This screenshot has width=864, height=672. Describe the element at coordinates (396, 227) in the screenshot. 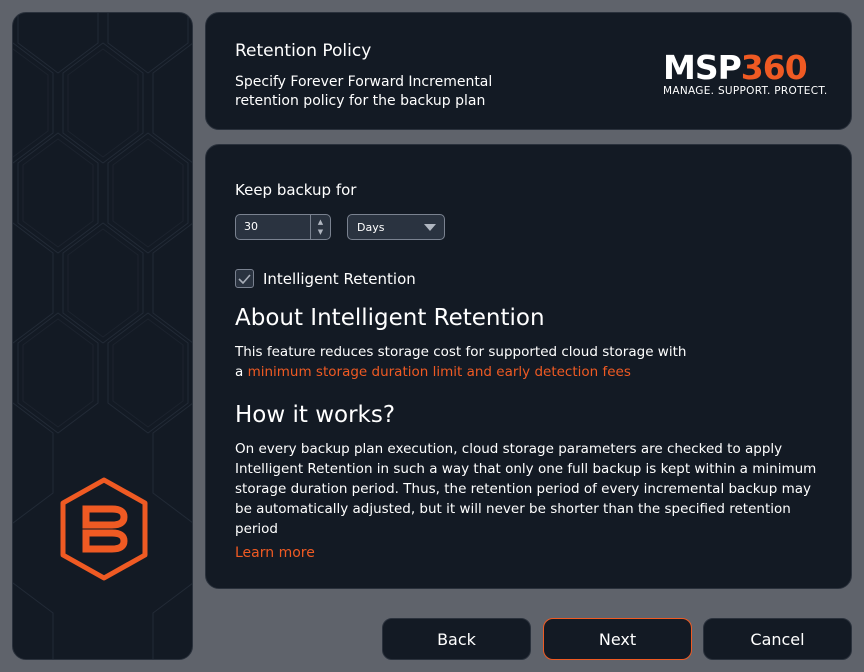

I see `time-unit-select: Days` at that location.